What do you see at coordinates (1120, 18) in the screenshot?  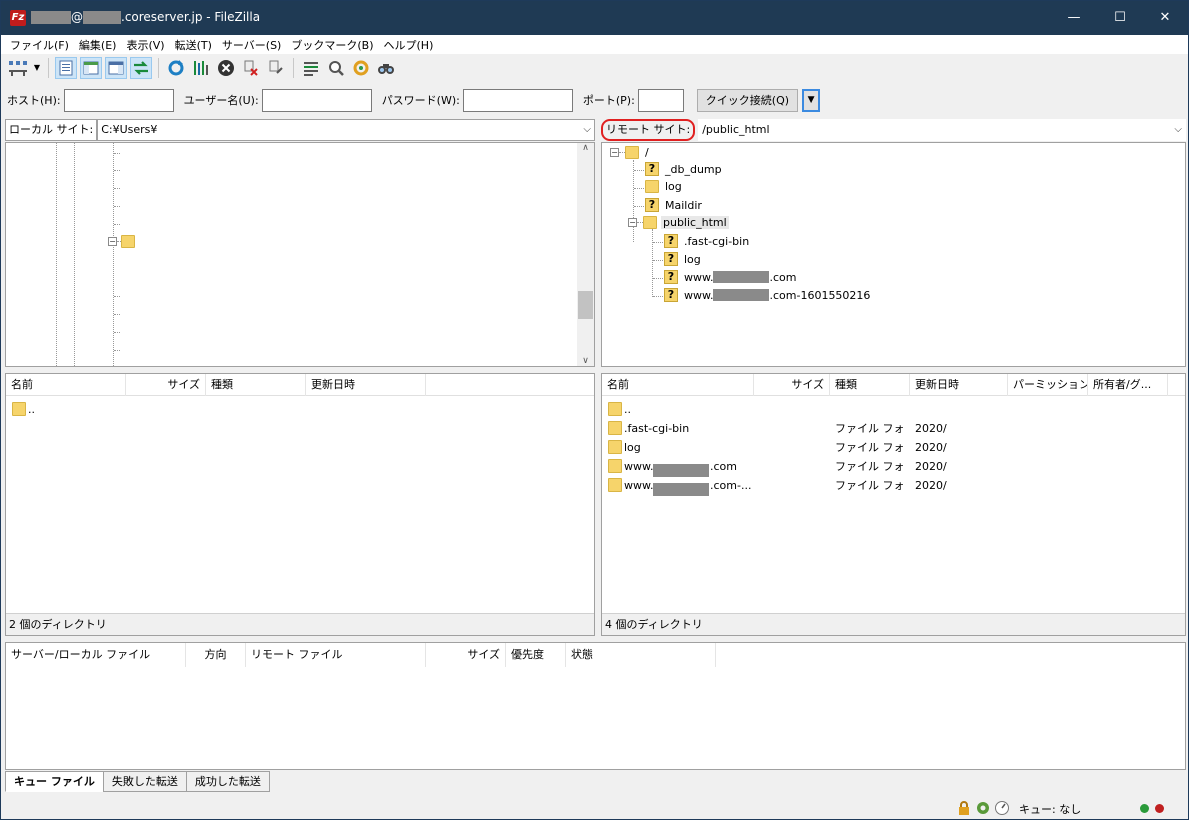 I see `maximize-button: ☐` at bounding box center [1120, 18].